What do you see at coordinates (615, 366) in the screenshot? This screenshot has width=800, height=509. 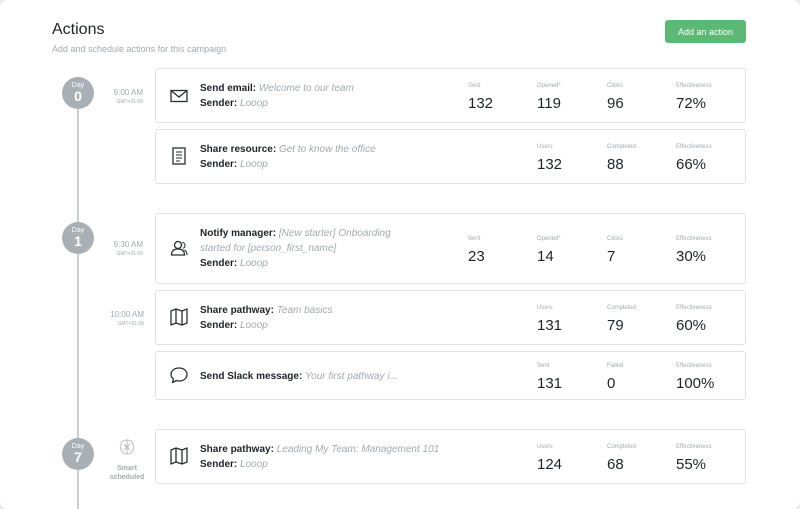 I see `stat-label: Failed` at bounding box center [615, 366].